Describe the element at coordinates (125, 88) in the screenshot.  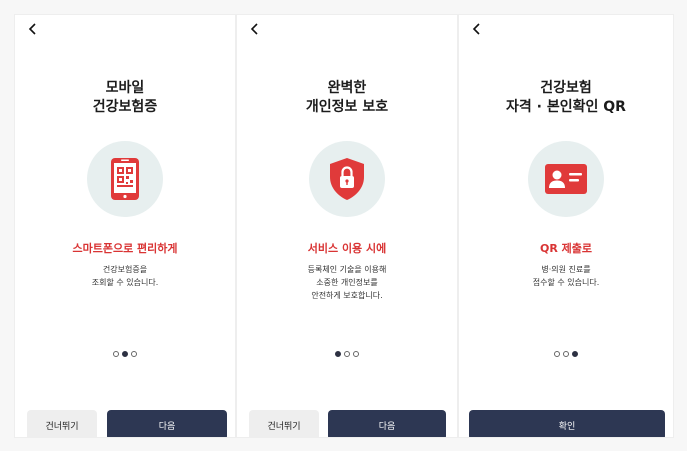
I see `title-line: 모바일` at that location.